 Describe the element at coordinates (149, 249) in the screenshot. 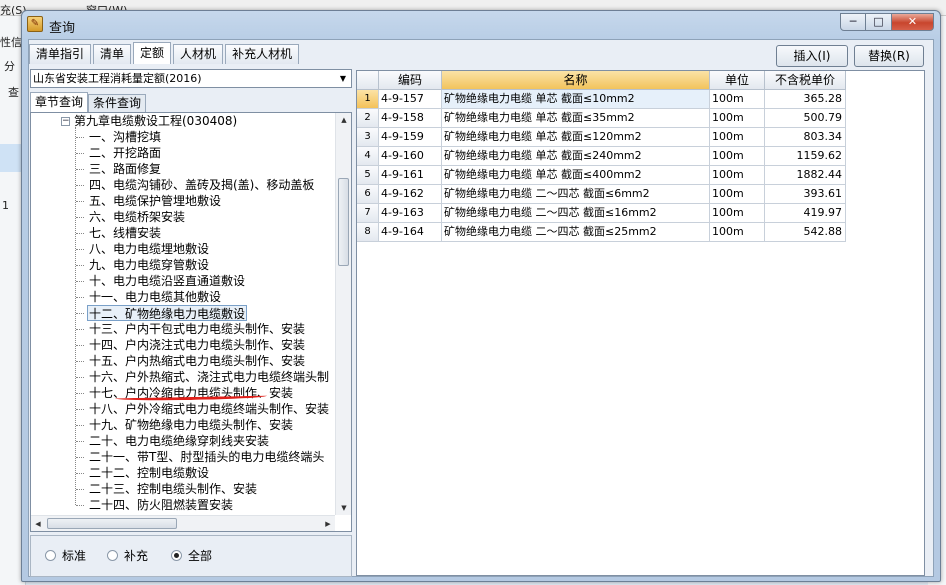

I see `tree-item: 八、电力电缆埋地敷设` at that location.